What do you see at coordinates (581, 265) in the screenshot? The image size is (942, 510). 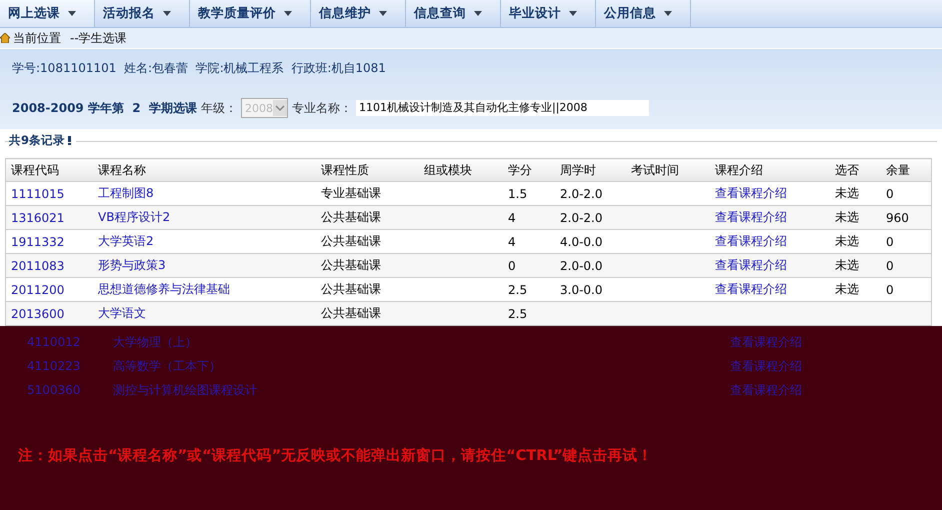 I see `table-cell: 2.0-0.0` at bounding box center [581, 265].